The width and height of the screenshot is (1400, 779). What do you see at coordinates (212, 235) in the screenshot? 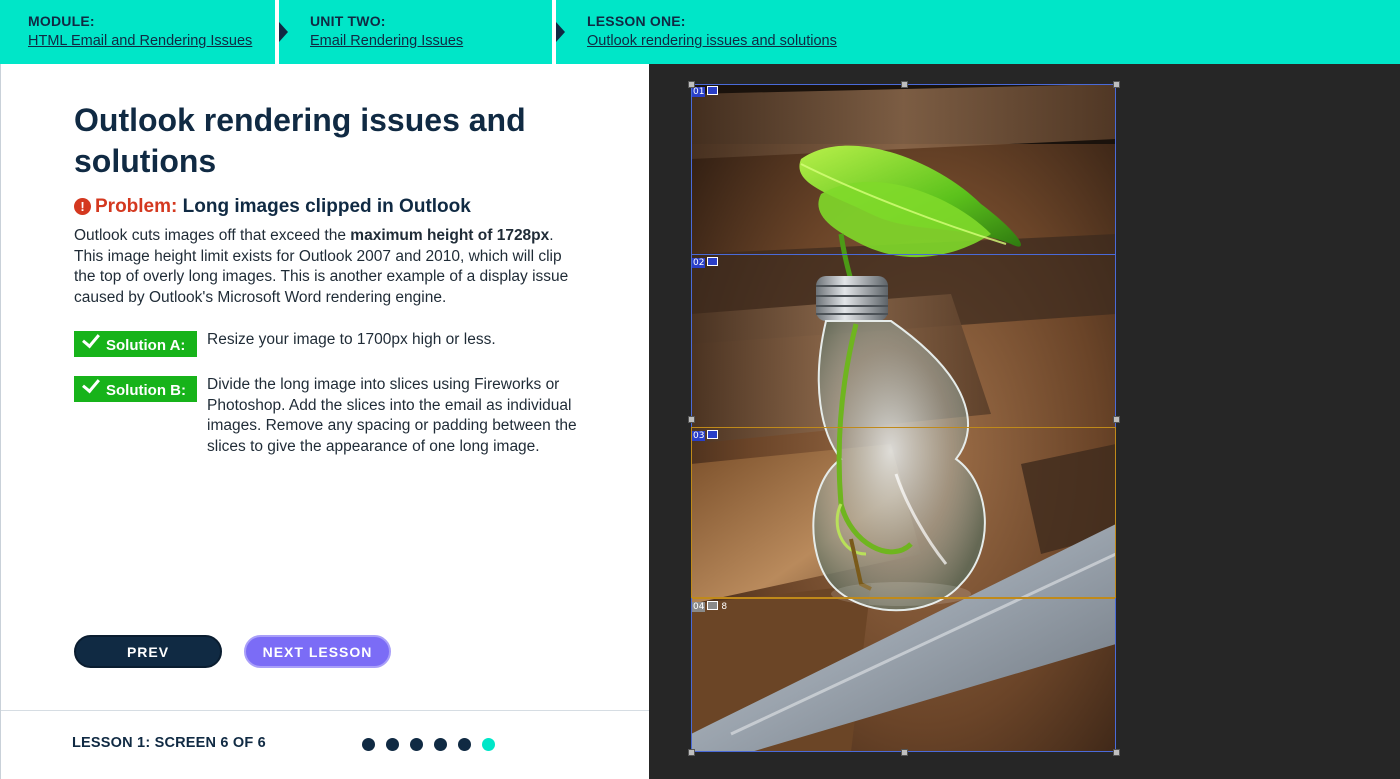
I see `description-text: Outlook cuts images off that exceed the` at bounding box center [212, 235].